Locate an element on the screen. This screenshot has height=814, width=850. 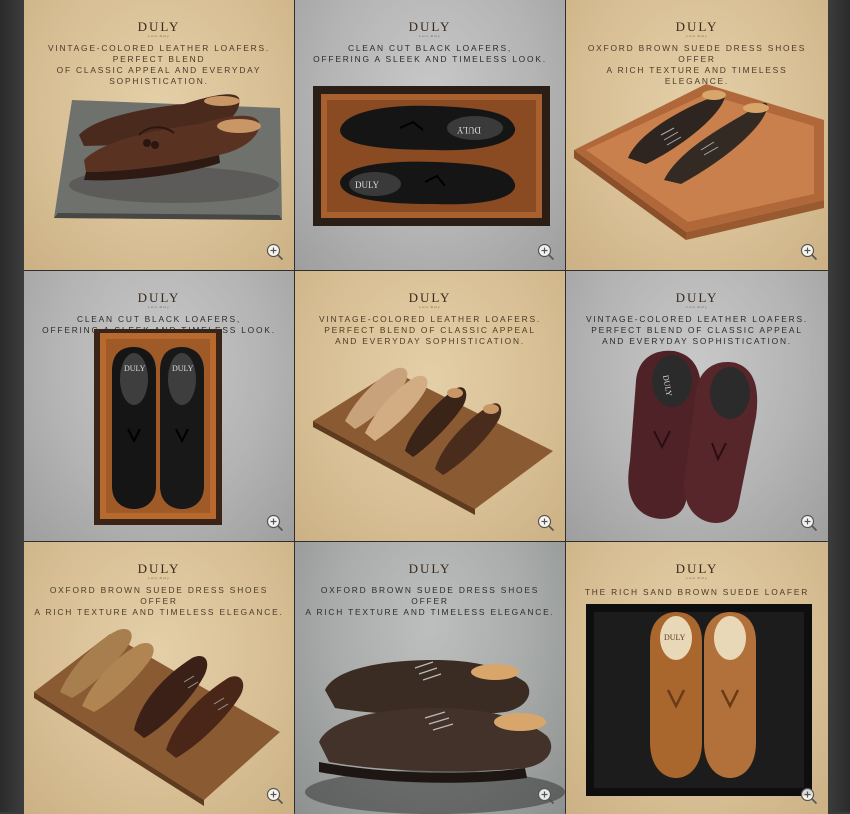
product-photo-suede-oxfords-closeup is located at coordinates (435, 737).